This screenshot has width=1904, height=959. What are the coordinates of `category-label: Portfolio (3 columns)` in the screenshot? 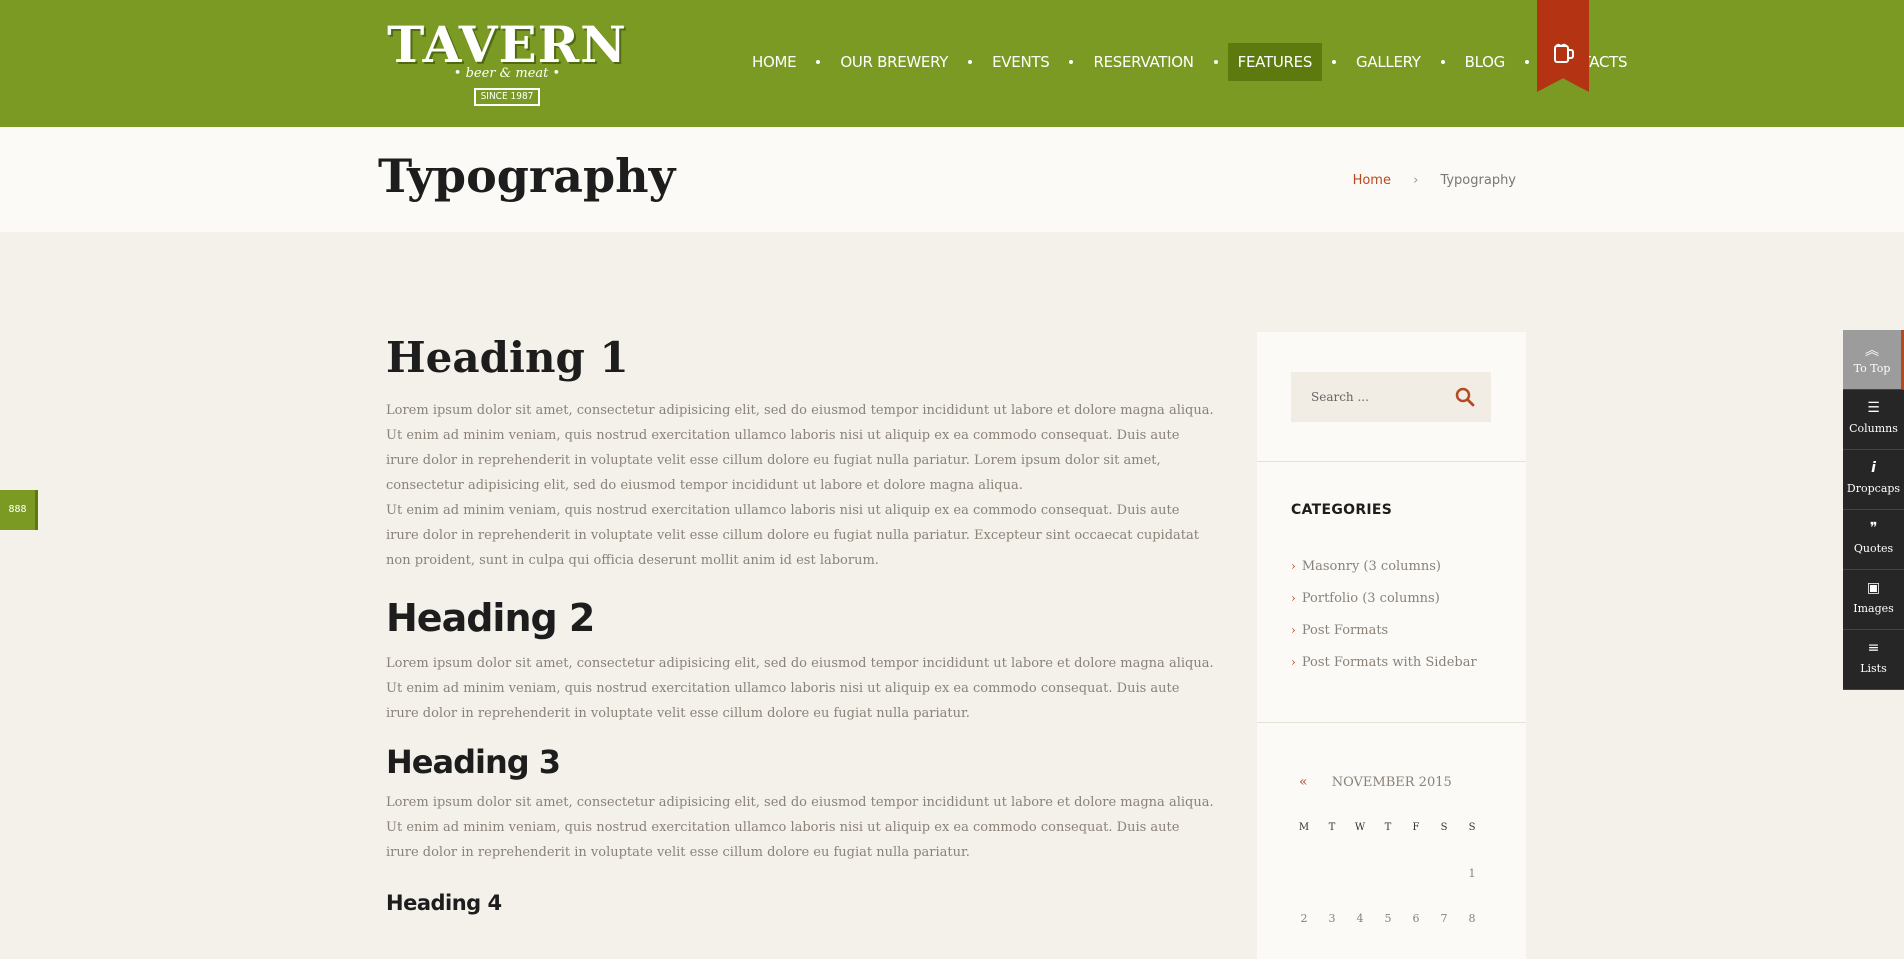 It's located at (1370, 598).